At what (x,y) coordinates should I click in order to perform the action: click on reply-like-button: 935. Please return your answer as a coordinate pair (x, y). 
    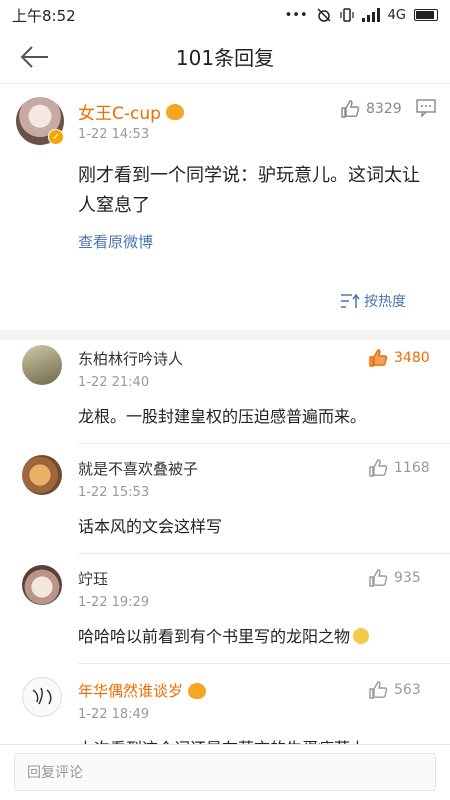
    Looking at the image, I should click on (394, 578).